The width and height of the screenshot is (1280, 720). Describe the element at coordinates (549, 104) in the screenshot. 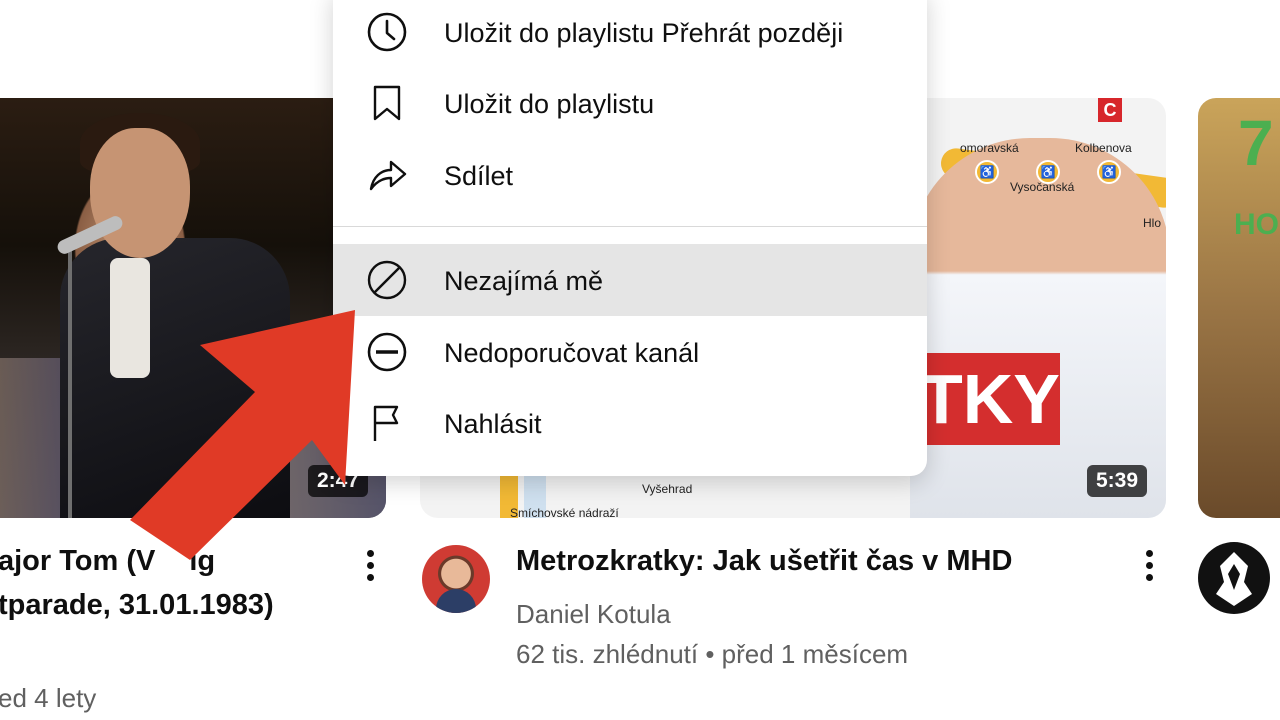

I see `menu-item-label: Uložit do playlistu` at that location.